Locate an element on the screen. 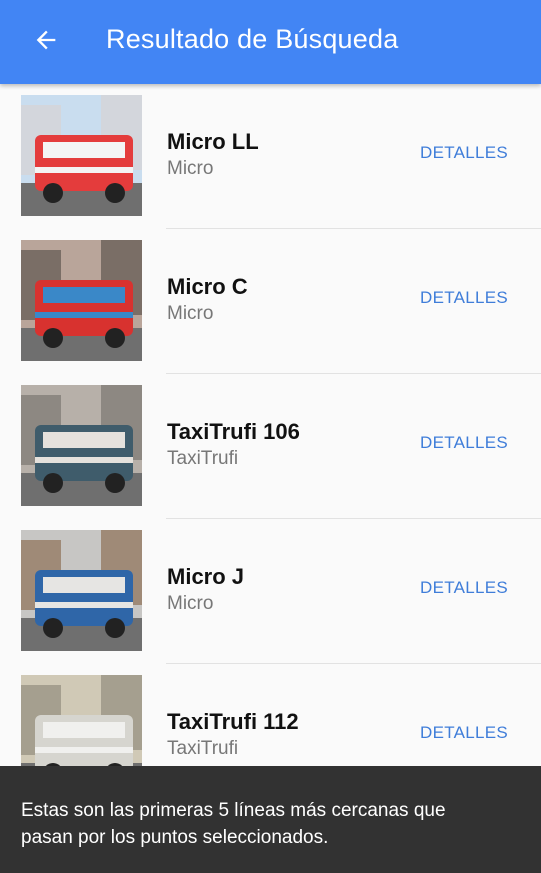 Image resolution: width=541 pixels, height=873 pixels. route-name: Micro C is located at coordinates (207, 286).